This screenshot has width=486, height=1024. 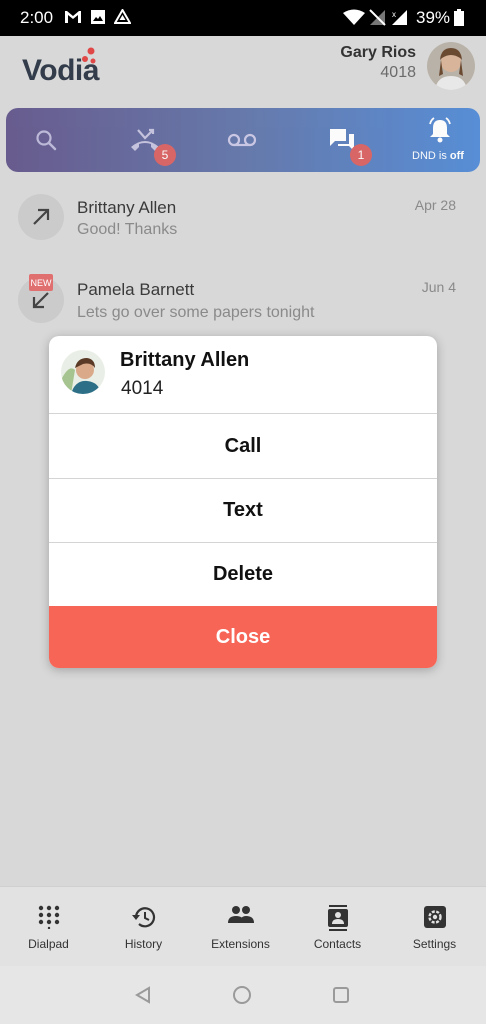 I want to click on dialog-contact-ext: 4014, so click(x=142, y=388).